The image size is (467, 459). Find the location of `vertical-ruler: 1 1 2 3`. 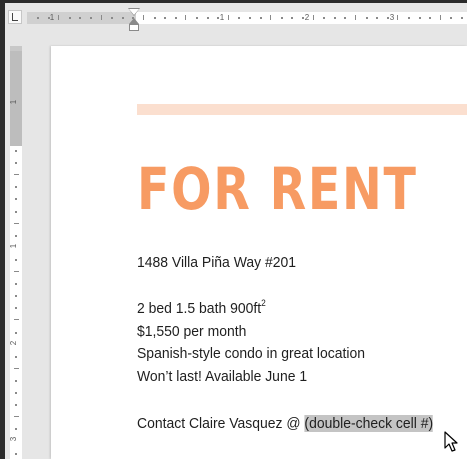

vertical-ruler: 1 1 2 3 is located at coordinates (15, 252).